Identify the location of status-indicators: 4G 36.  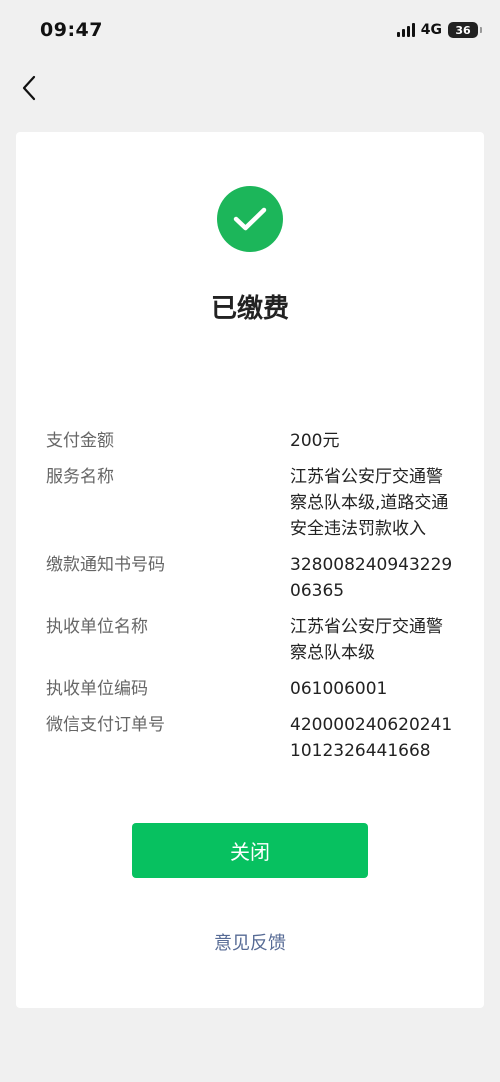
(439, 30).